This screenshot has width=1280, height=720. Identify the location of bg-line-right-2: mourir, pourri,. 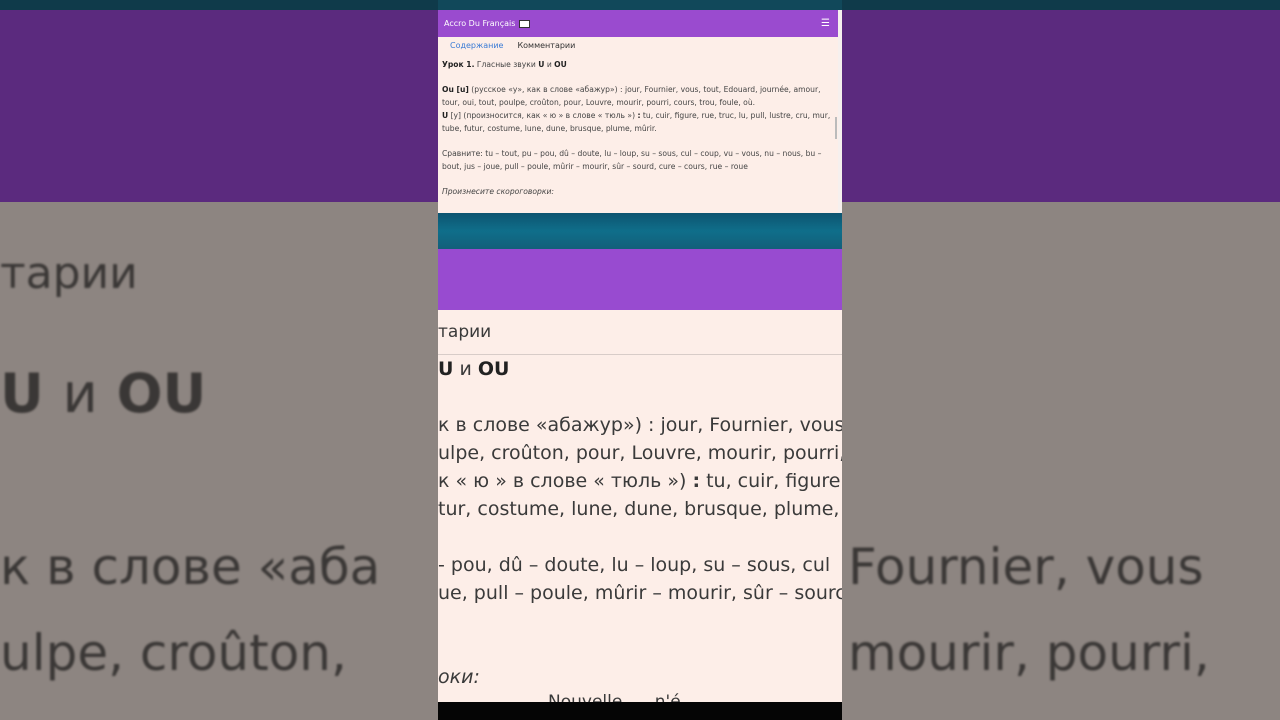
(1029, 653).